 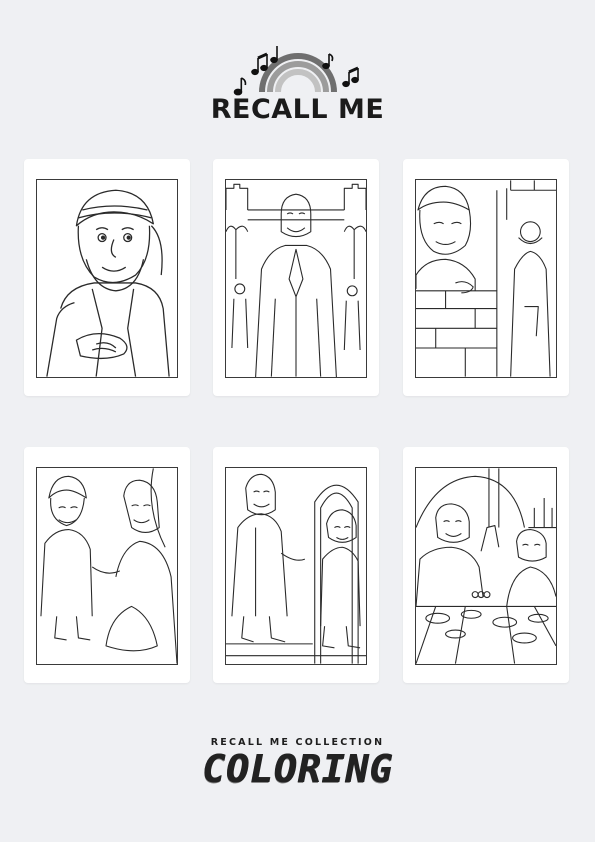 I want to click on brand-logo: RECALL ME, so click(x=297, y=85).